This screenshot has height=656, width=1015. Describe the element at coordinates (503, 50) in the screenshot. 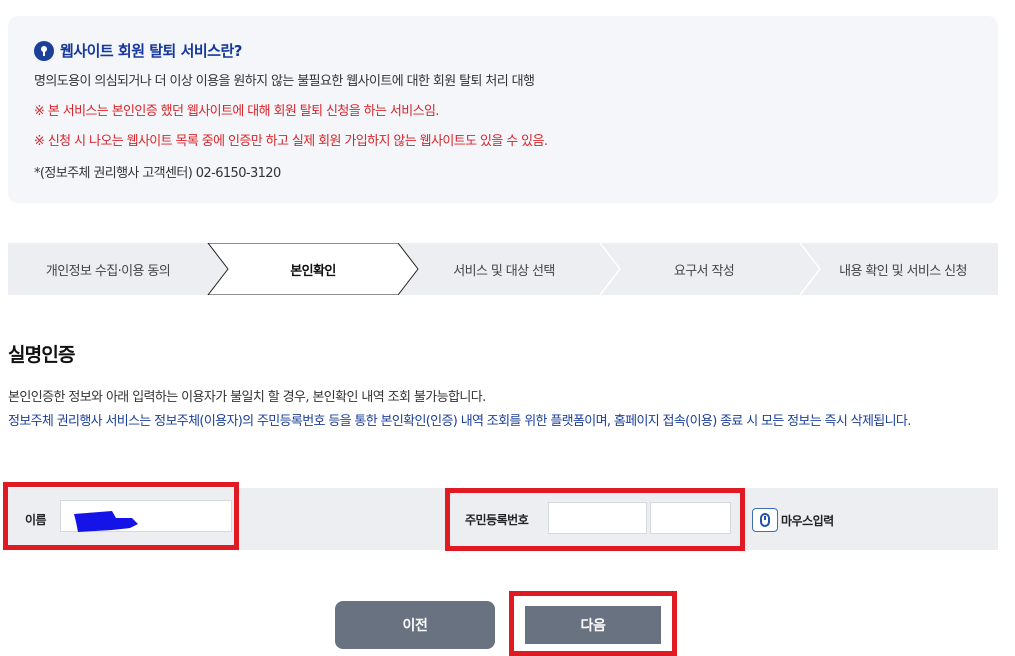

I see `info-title: 웹사이트 회원 탈퇴 서비스란?` at that location.